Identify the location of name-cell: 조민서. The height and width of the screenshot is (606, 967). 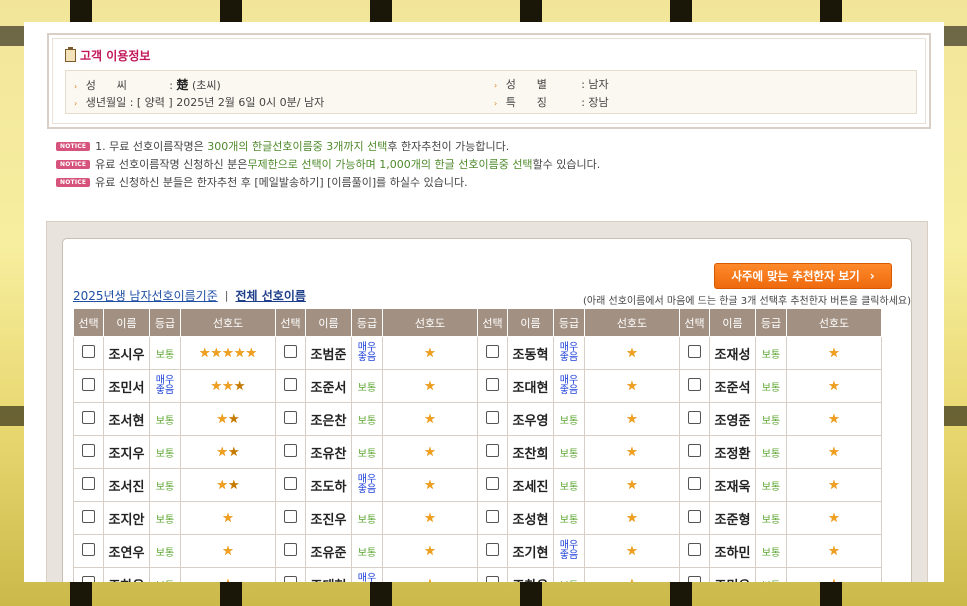
(126, 386).